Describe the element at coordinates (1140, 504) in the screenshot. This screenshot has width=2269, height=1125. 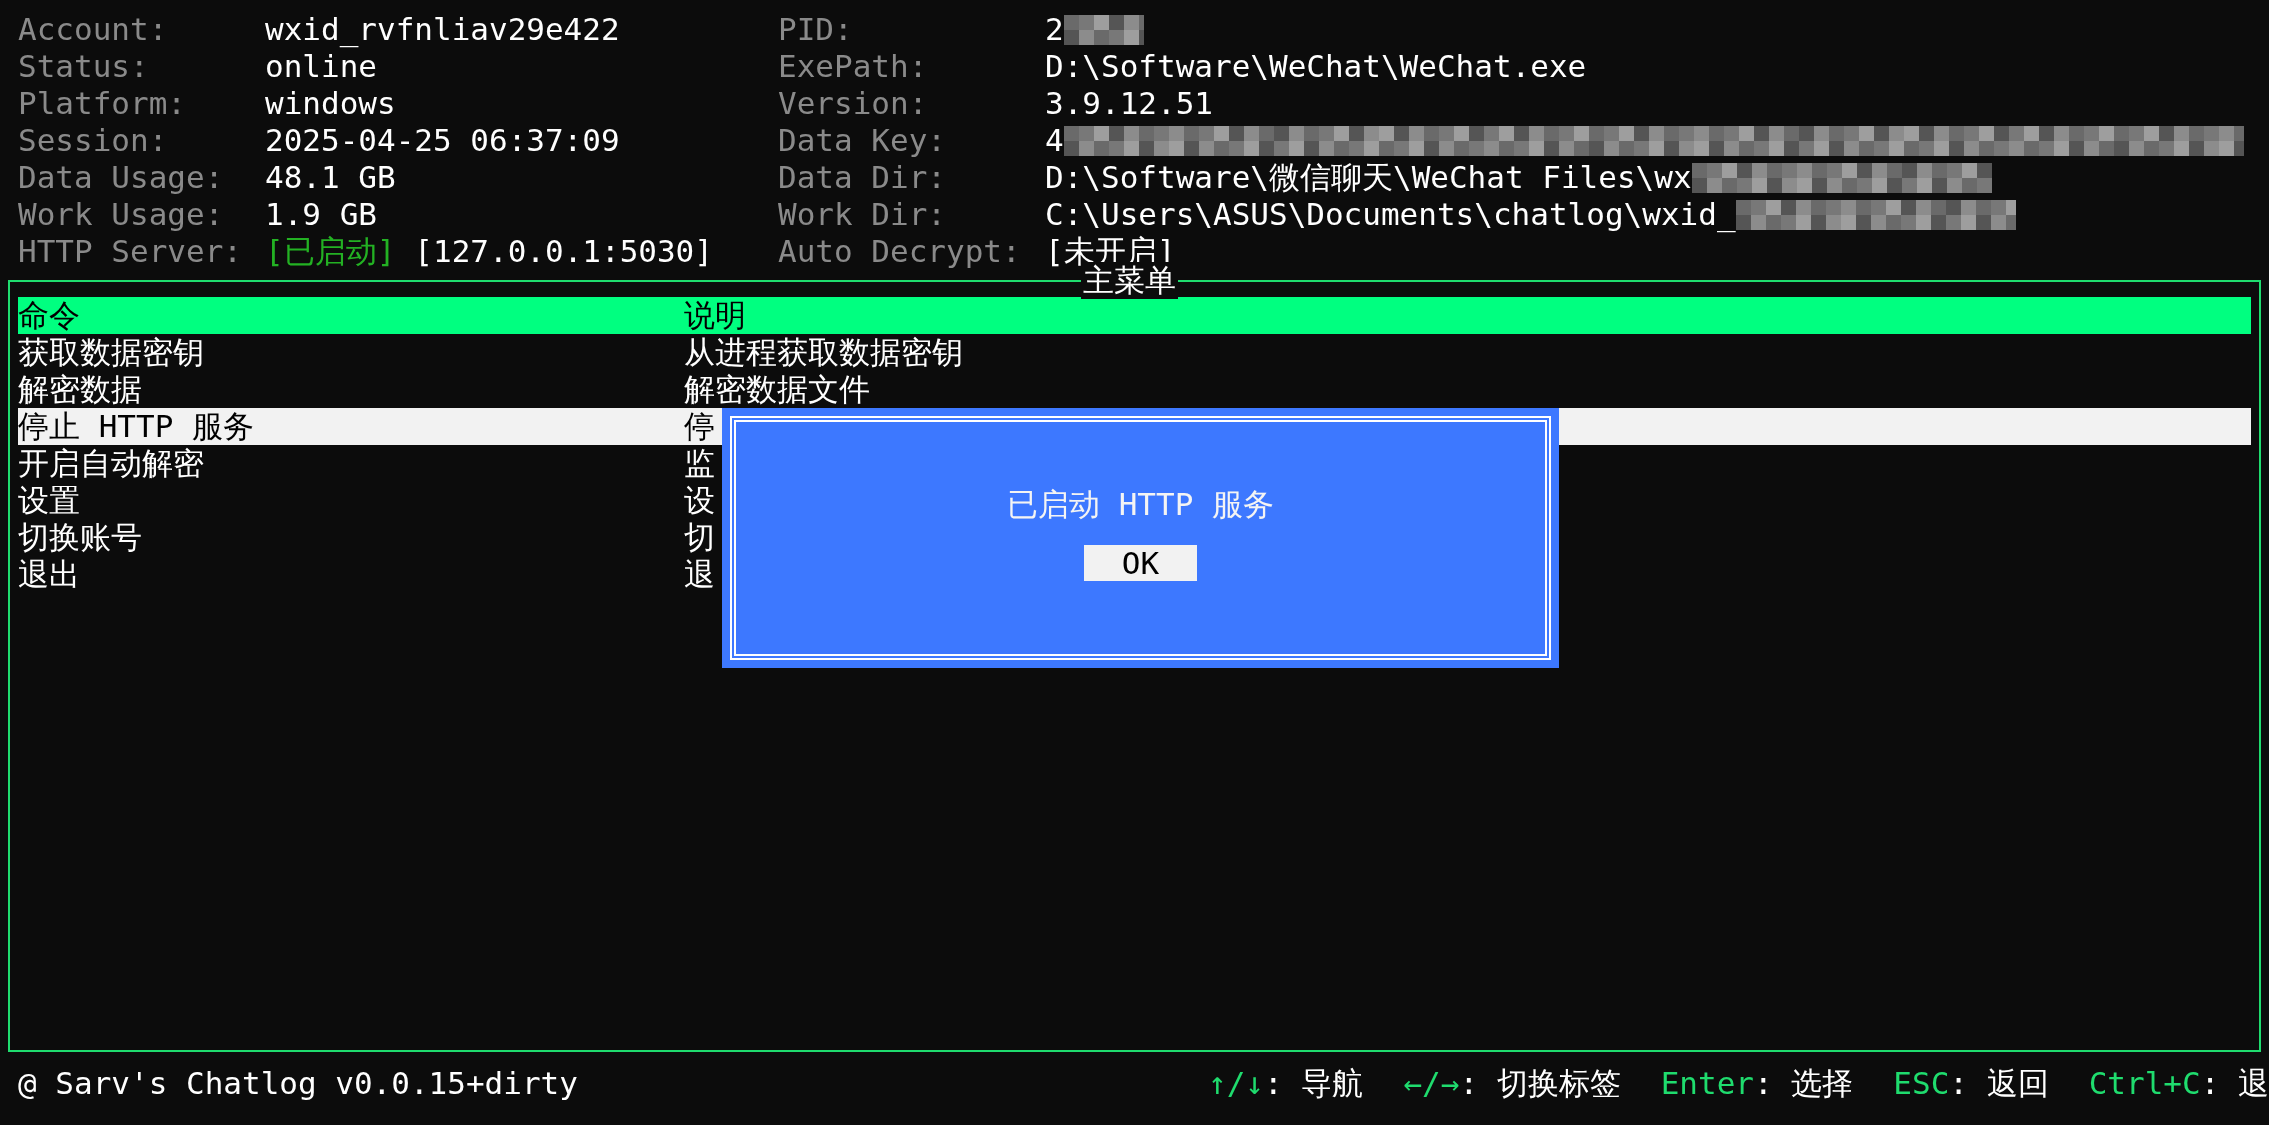
I see `dialog-message: 已启动 HTTP 服务` at that location.